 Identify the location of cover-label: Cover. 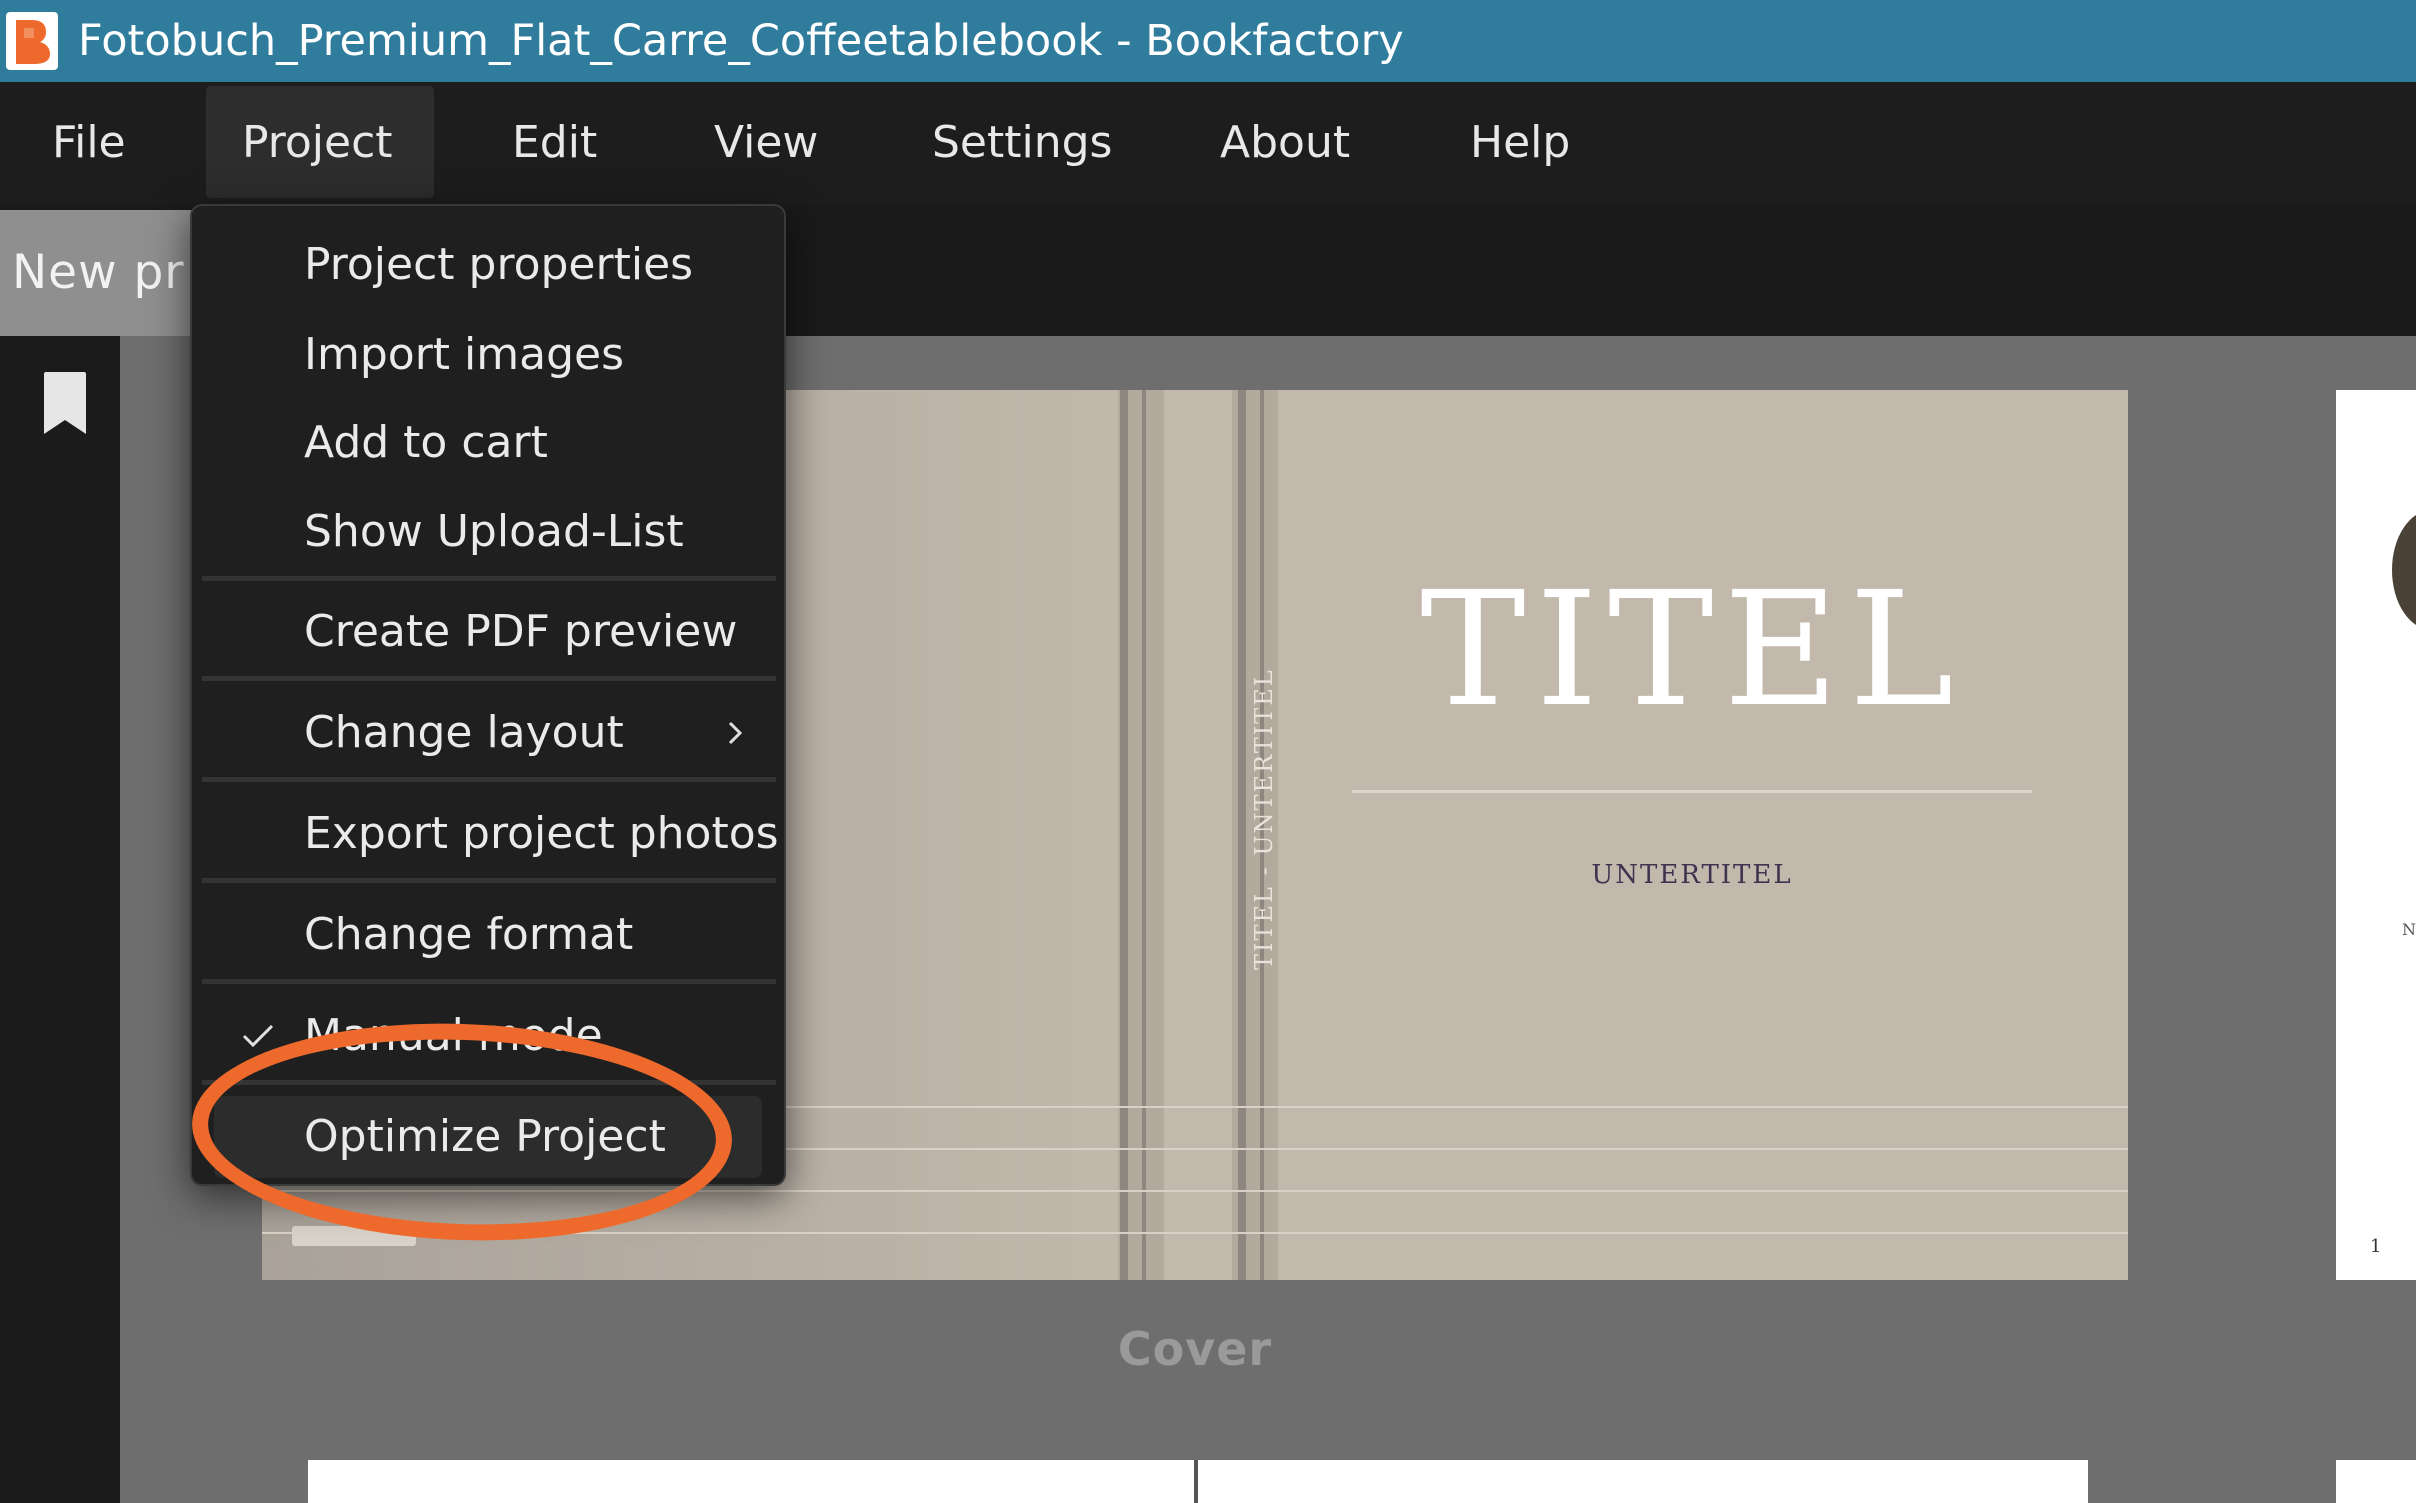
(1195, 1349).